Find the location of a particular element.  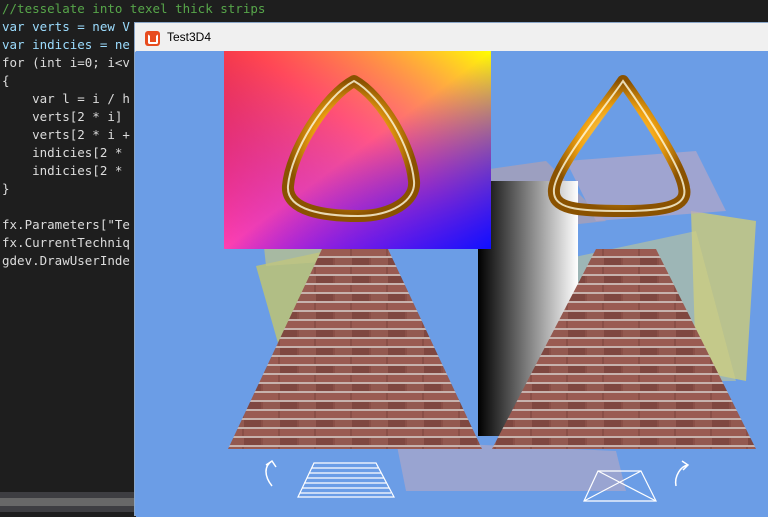

striped-trapezoid is located at coordinates (346, 480).